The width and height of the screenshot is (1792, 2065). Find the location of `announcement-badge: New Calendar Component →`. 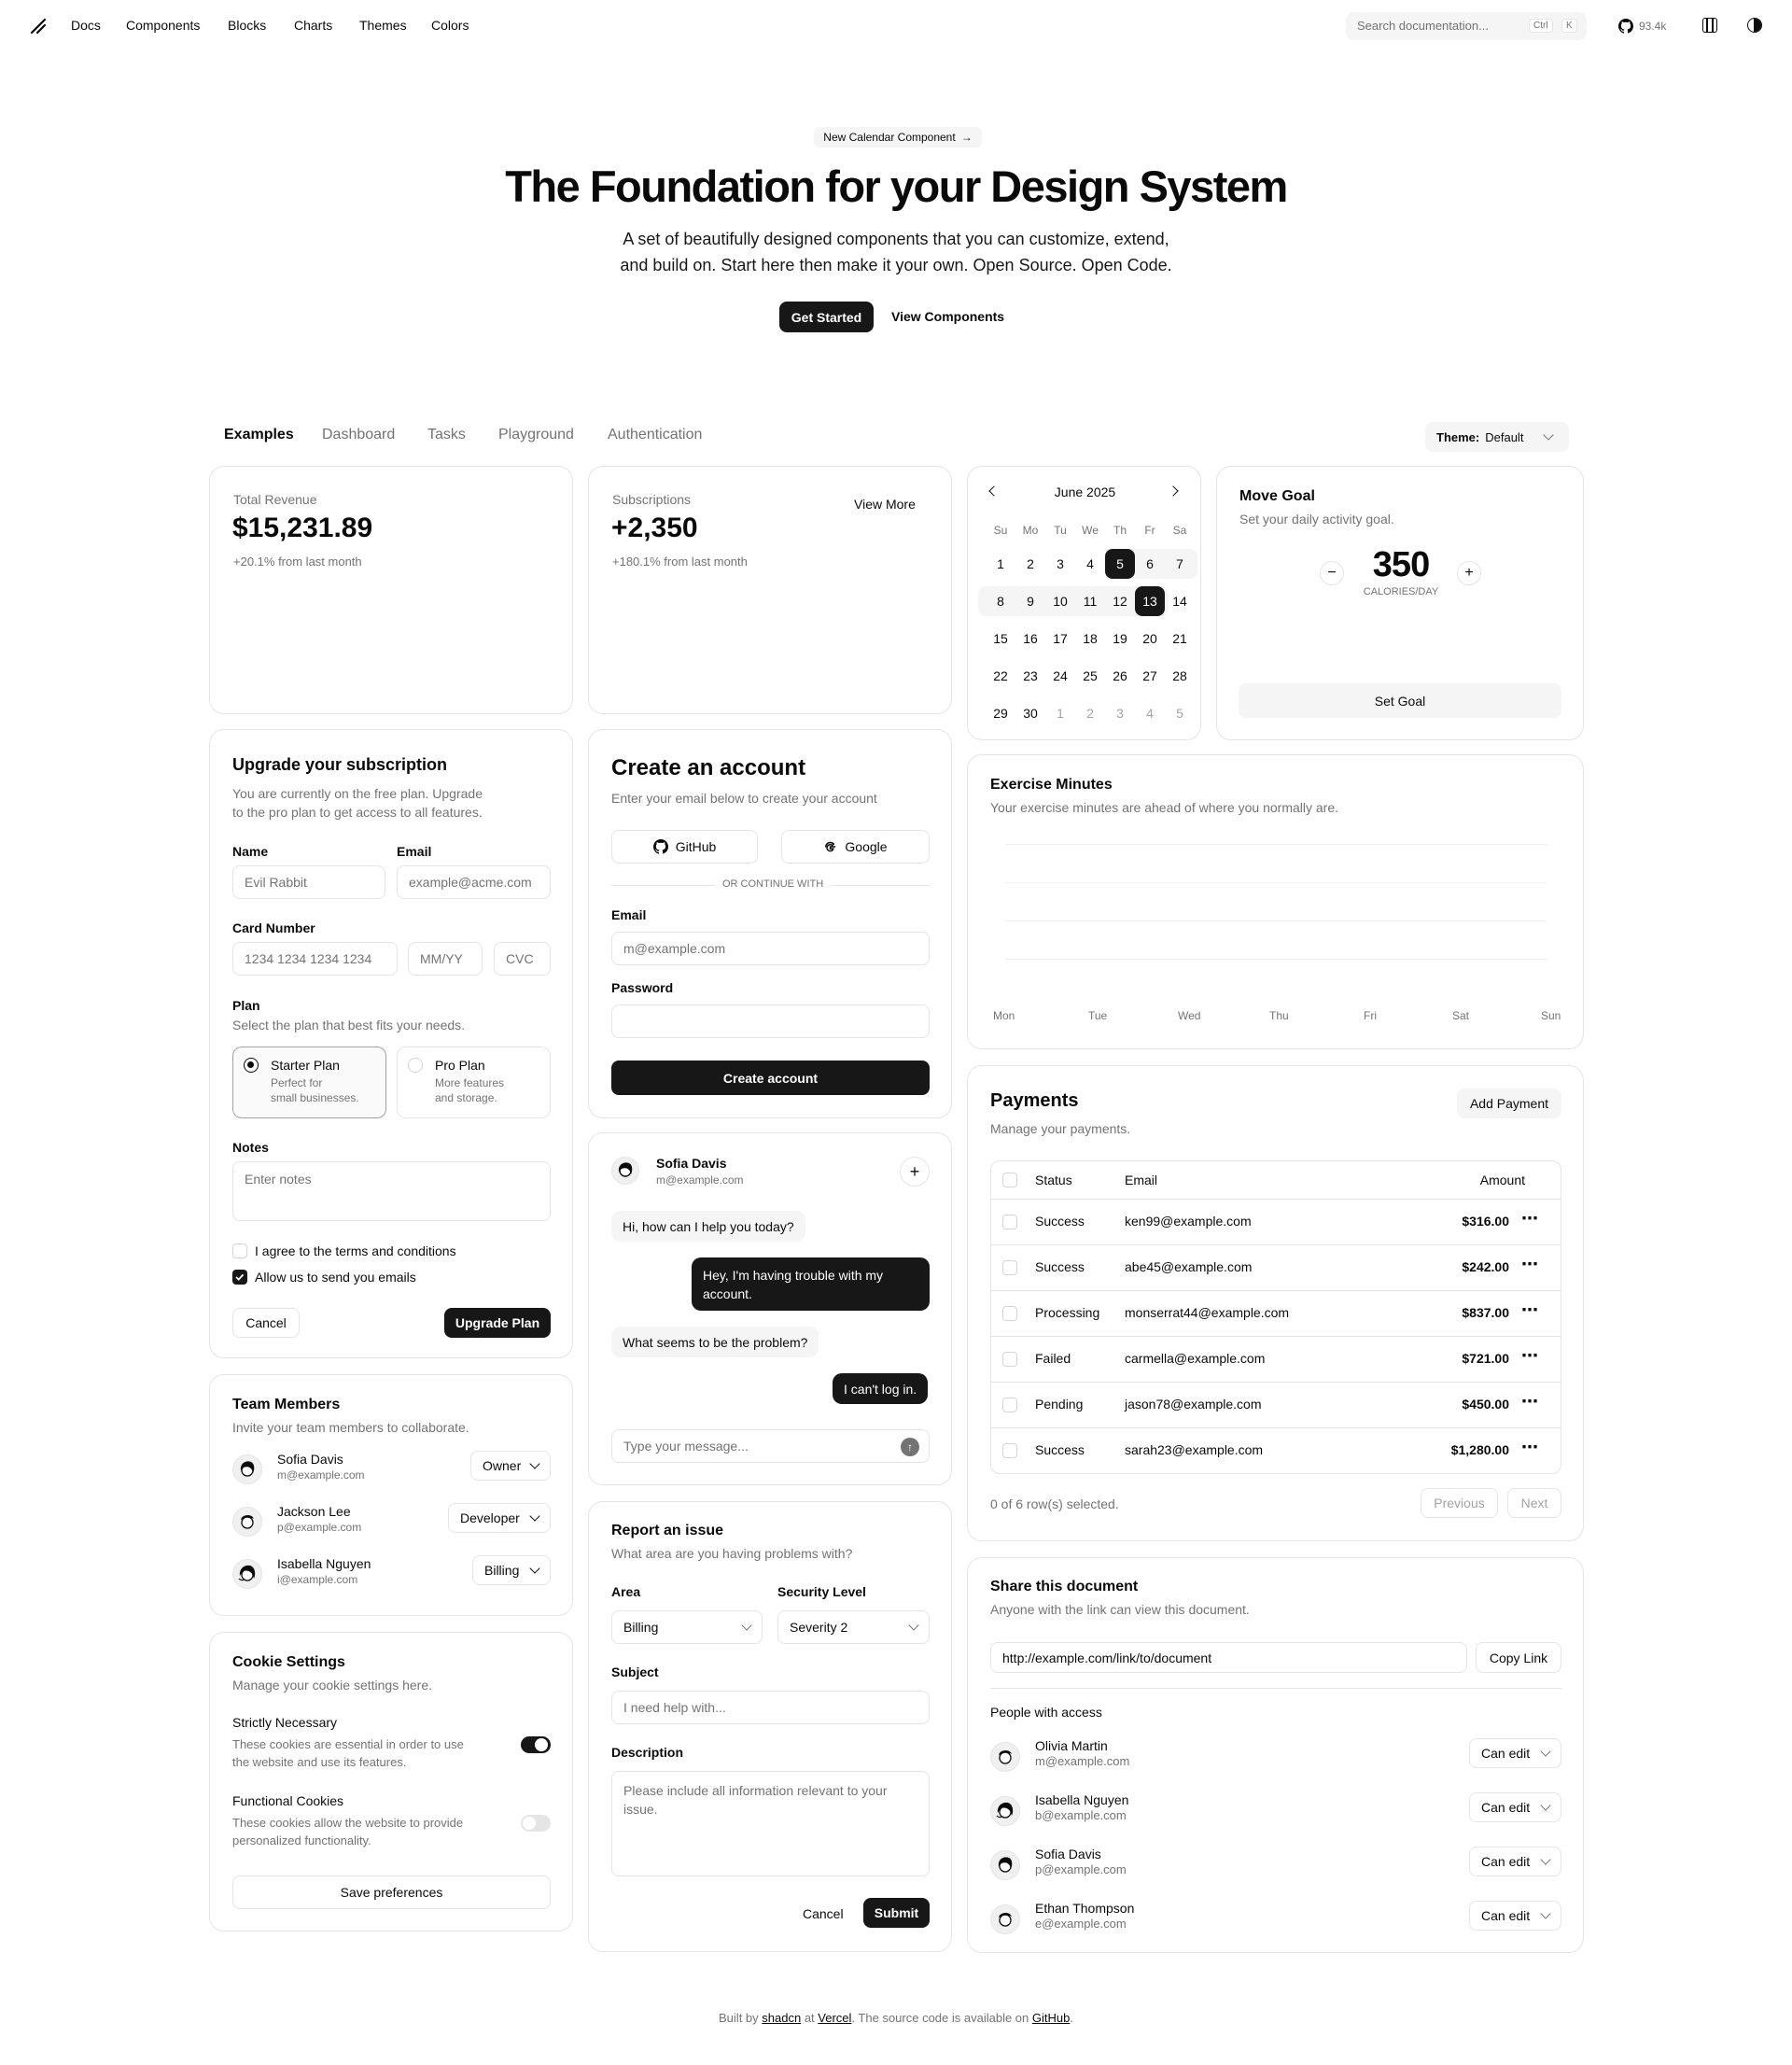

announcement-badge: New Calendar Component → is located at coordinates (898, 137).